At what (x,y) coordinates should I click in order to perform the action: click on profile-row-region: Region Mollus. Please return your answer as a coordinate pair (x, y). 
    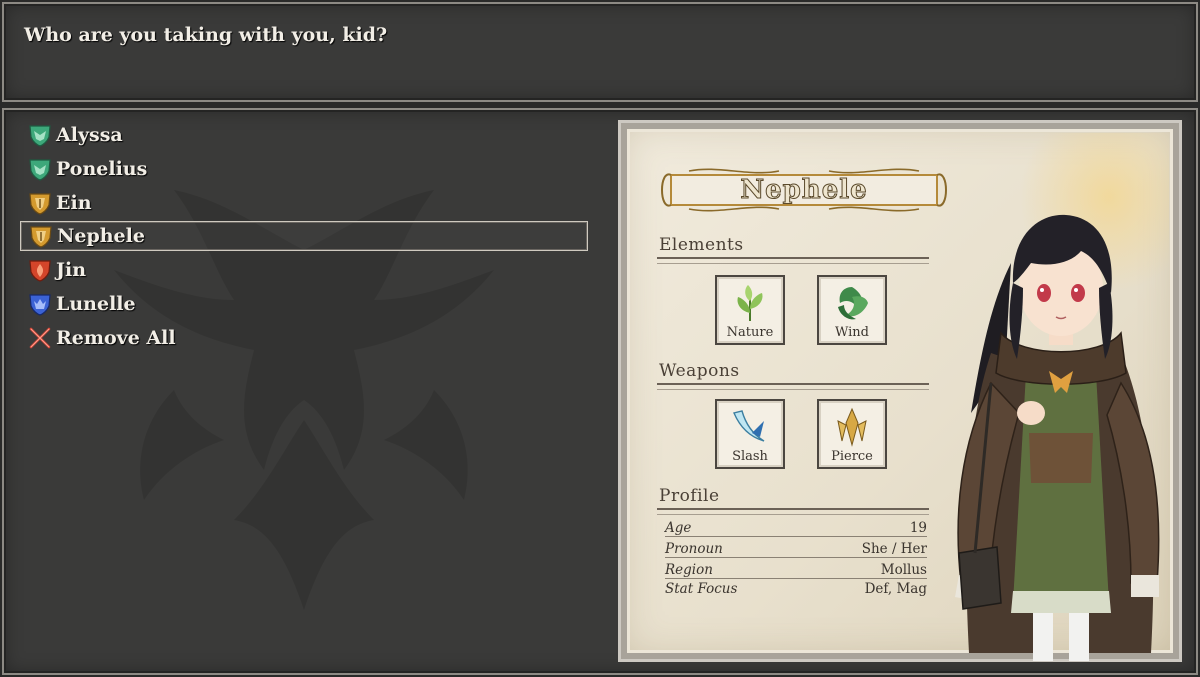
    Looking at the image, I should click on (796, 569).